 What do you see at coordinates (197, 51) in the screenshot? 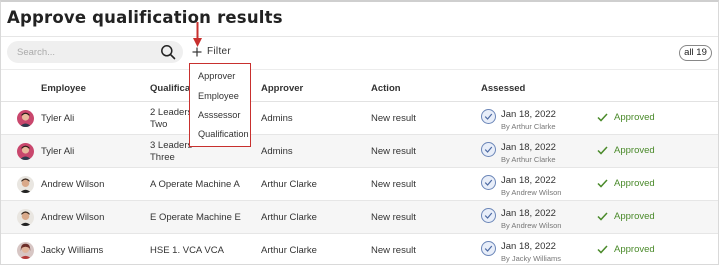
I see `plus-icon` at bounding box center [197, 51].